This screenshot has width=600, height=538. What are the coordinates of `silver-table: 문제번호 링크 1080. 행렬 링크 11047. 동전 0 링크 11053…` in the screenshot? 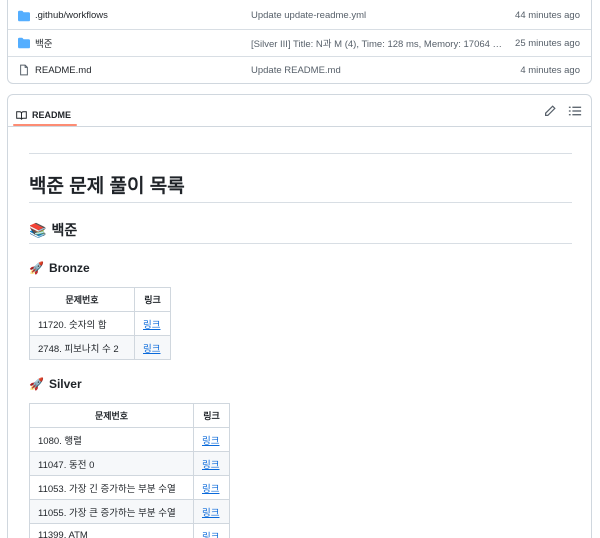 It's located at (129, 470).